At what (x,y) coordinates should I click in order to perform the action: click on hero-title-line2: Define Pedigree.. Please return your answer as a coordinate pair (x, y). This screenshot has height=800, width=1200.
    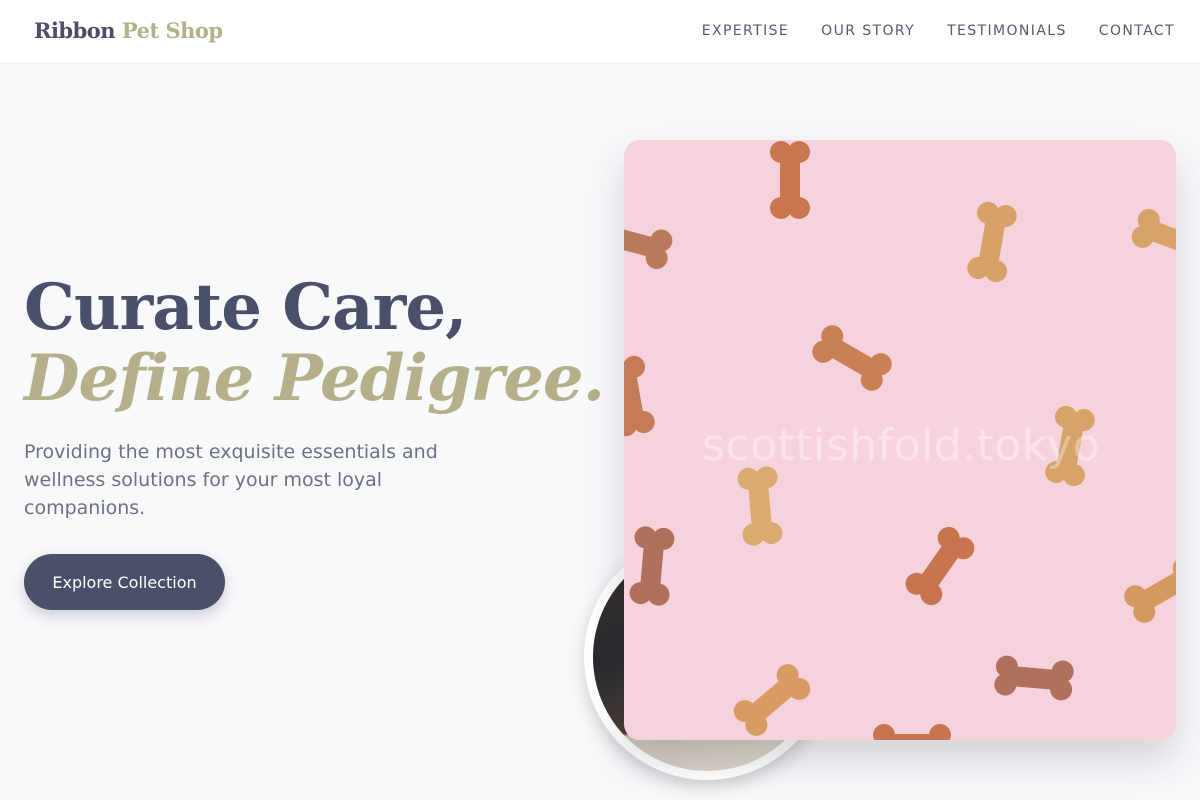
    Looking at the image, I should click on (314, 378).